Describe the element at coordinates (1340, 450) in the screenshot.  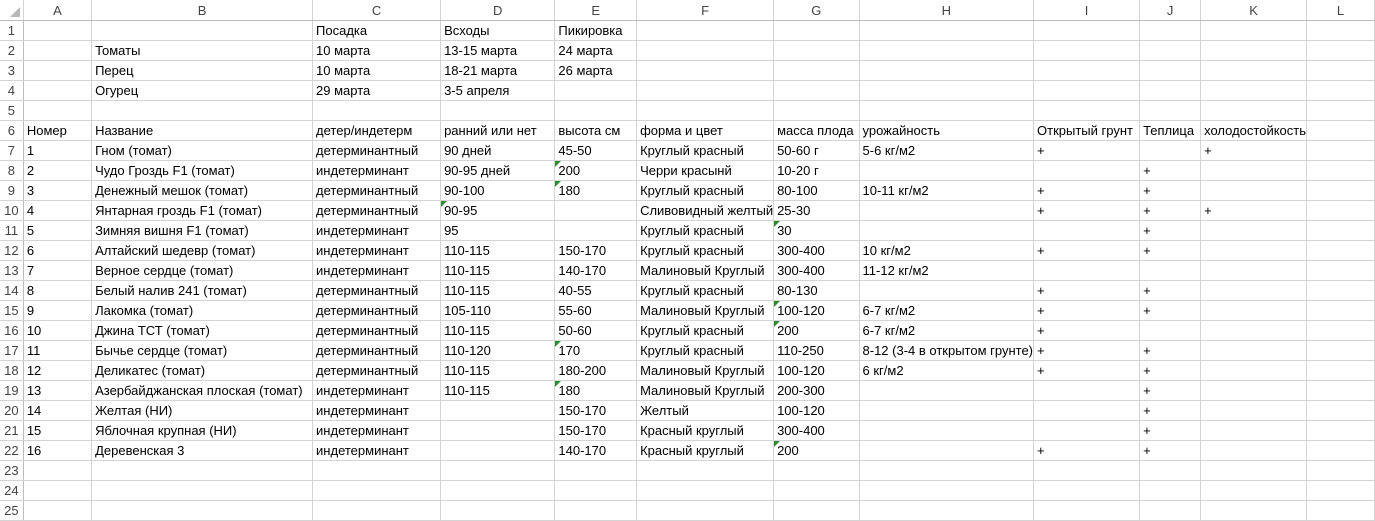
I see `cell-l22` at that location.